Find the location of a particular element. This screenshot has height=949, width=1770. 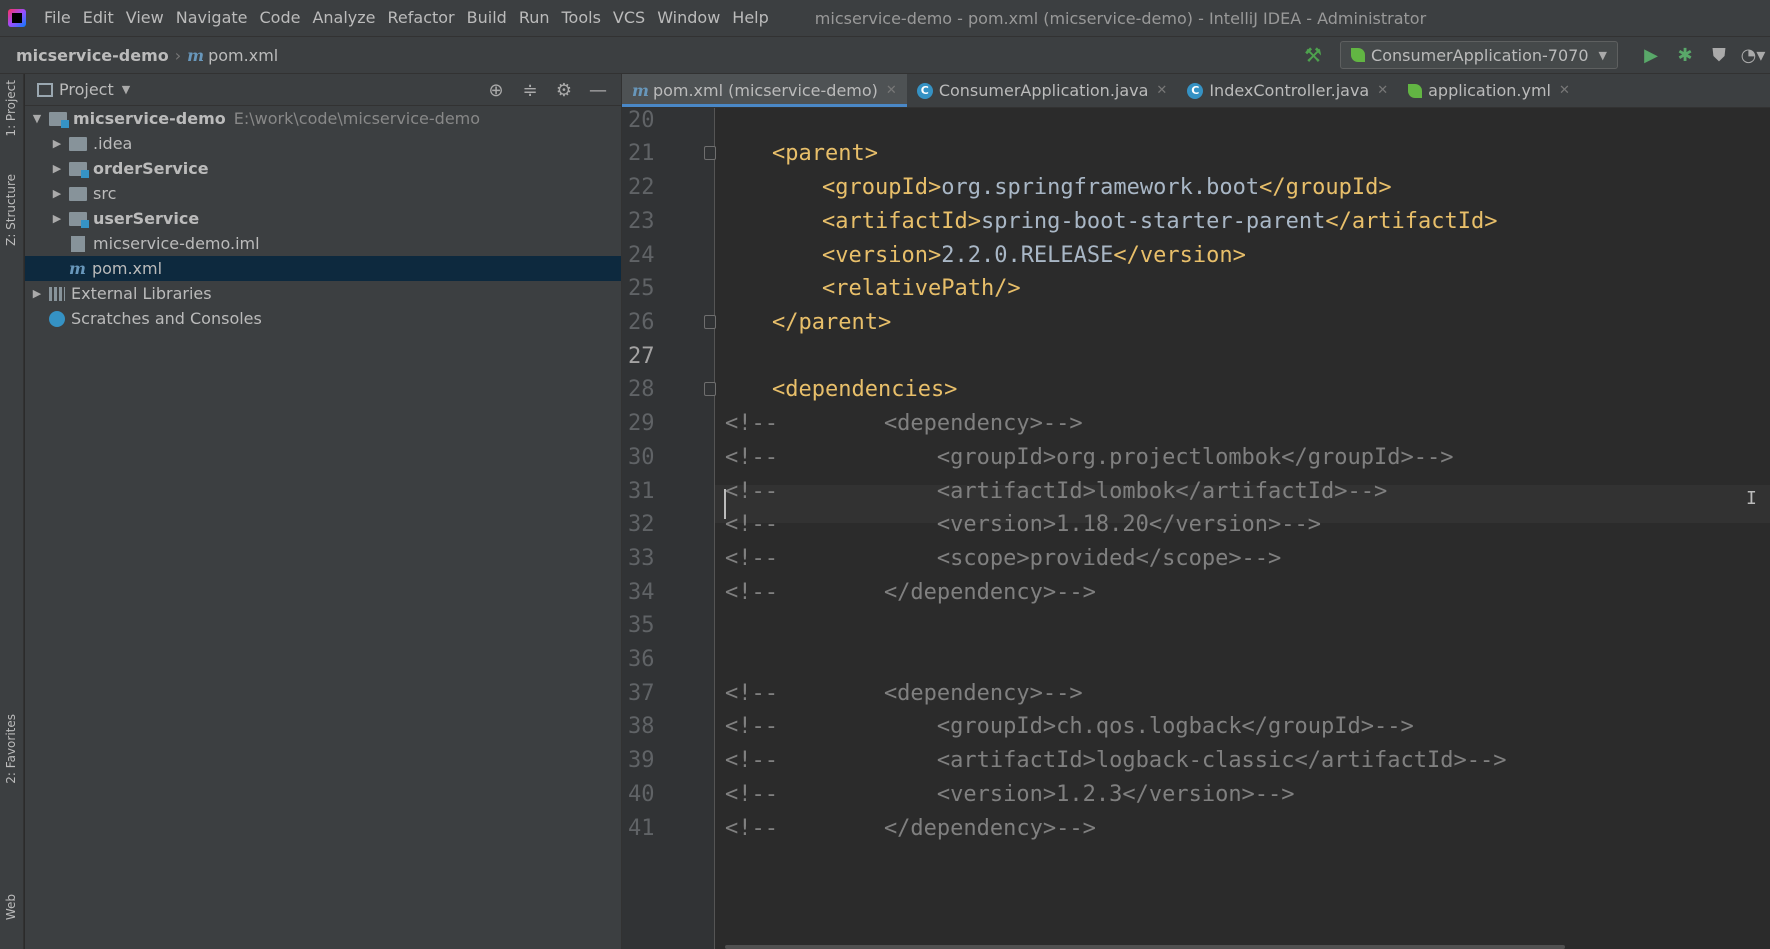

tree-item-idea: ▶ .idea is located at coordinates (323, 143).